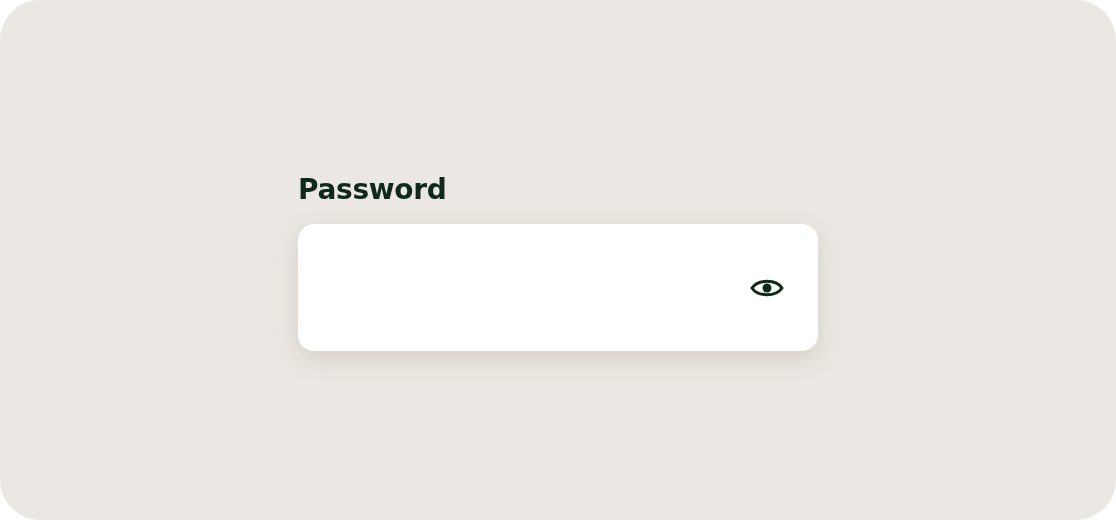 The width and height of the screenshot is (1116, 520). I want to click on password-field, so click(558, 287).